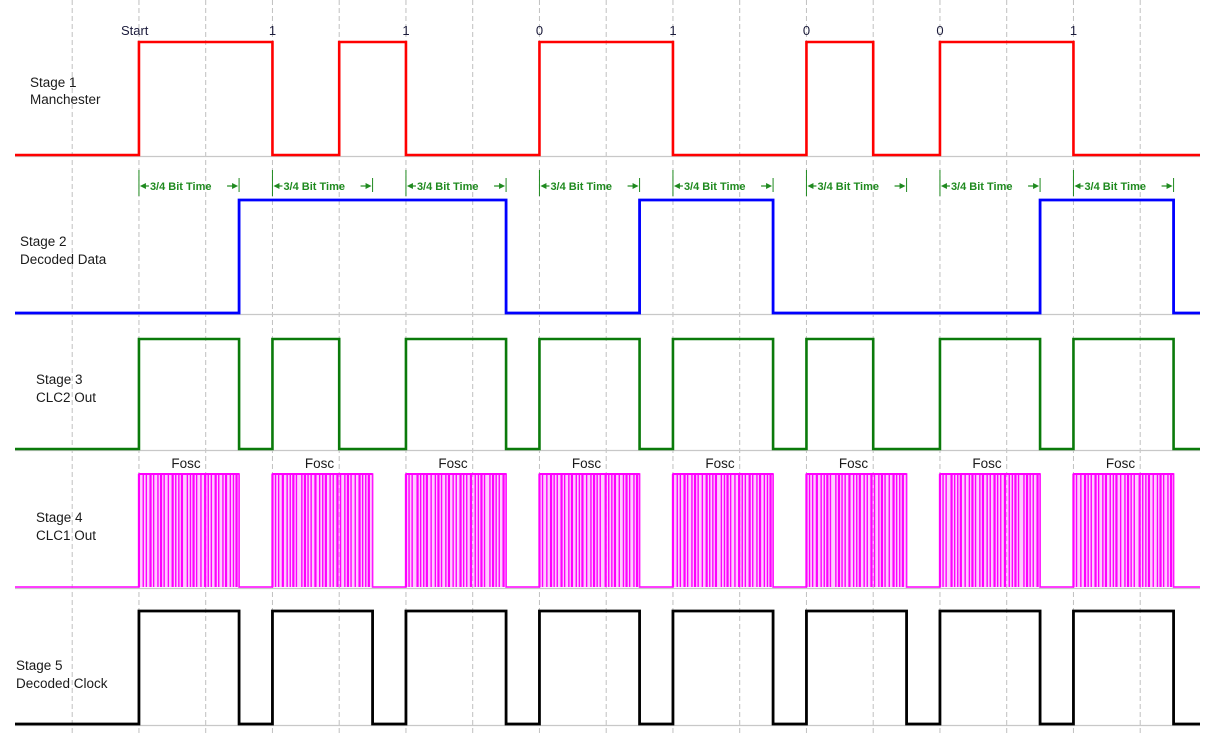 This screenshot has width=1208, height=734. Describe the element at coordinates (65, 99) in the screenshot. I see `stage1-label-line2: Manchester` at that location.